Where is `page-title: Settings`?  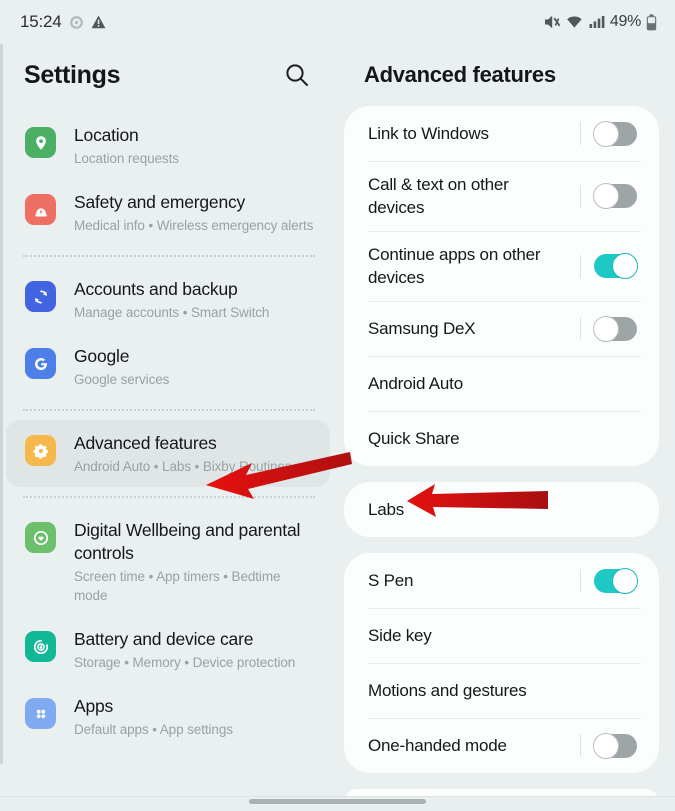 page-title: Settings is located at coordinates (72, 74).